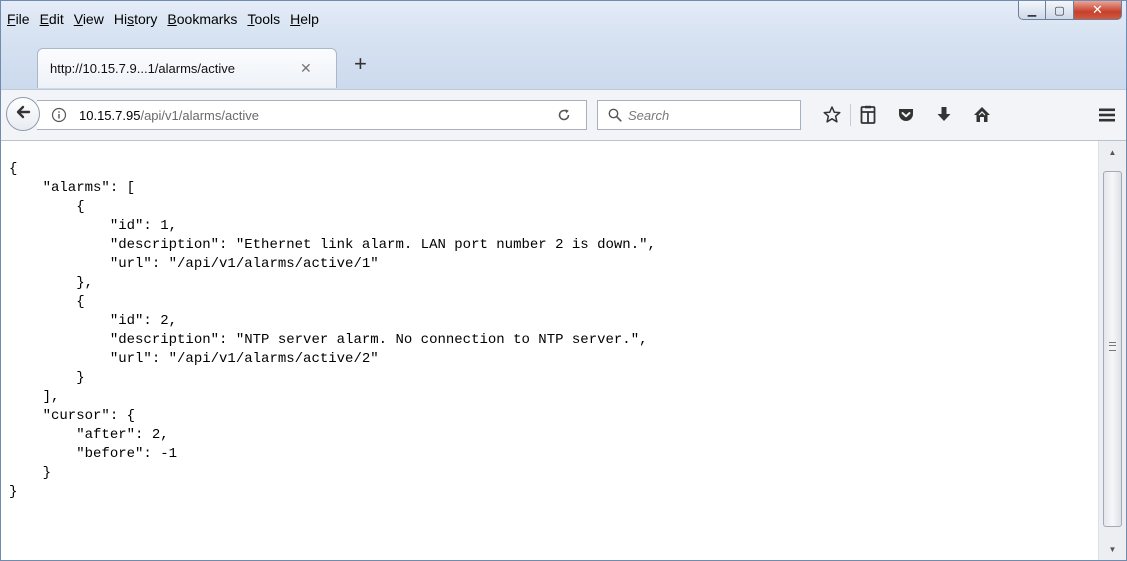  What do you see at coordinates (1112, 152) in the screenshot?
I see `scroll-up-arrow-icon: ▲` at bounding box center [1112, 152].